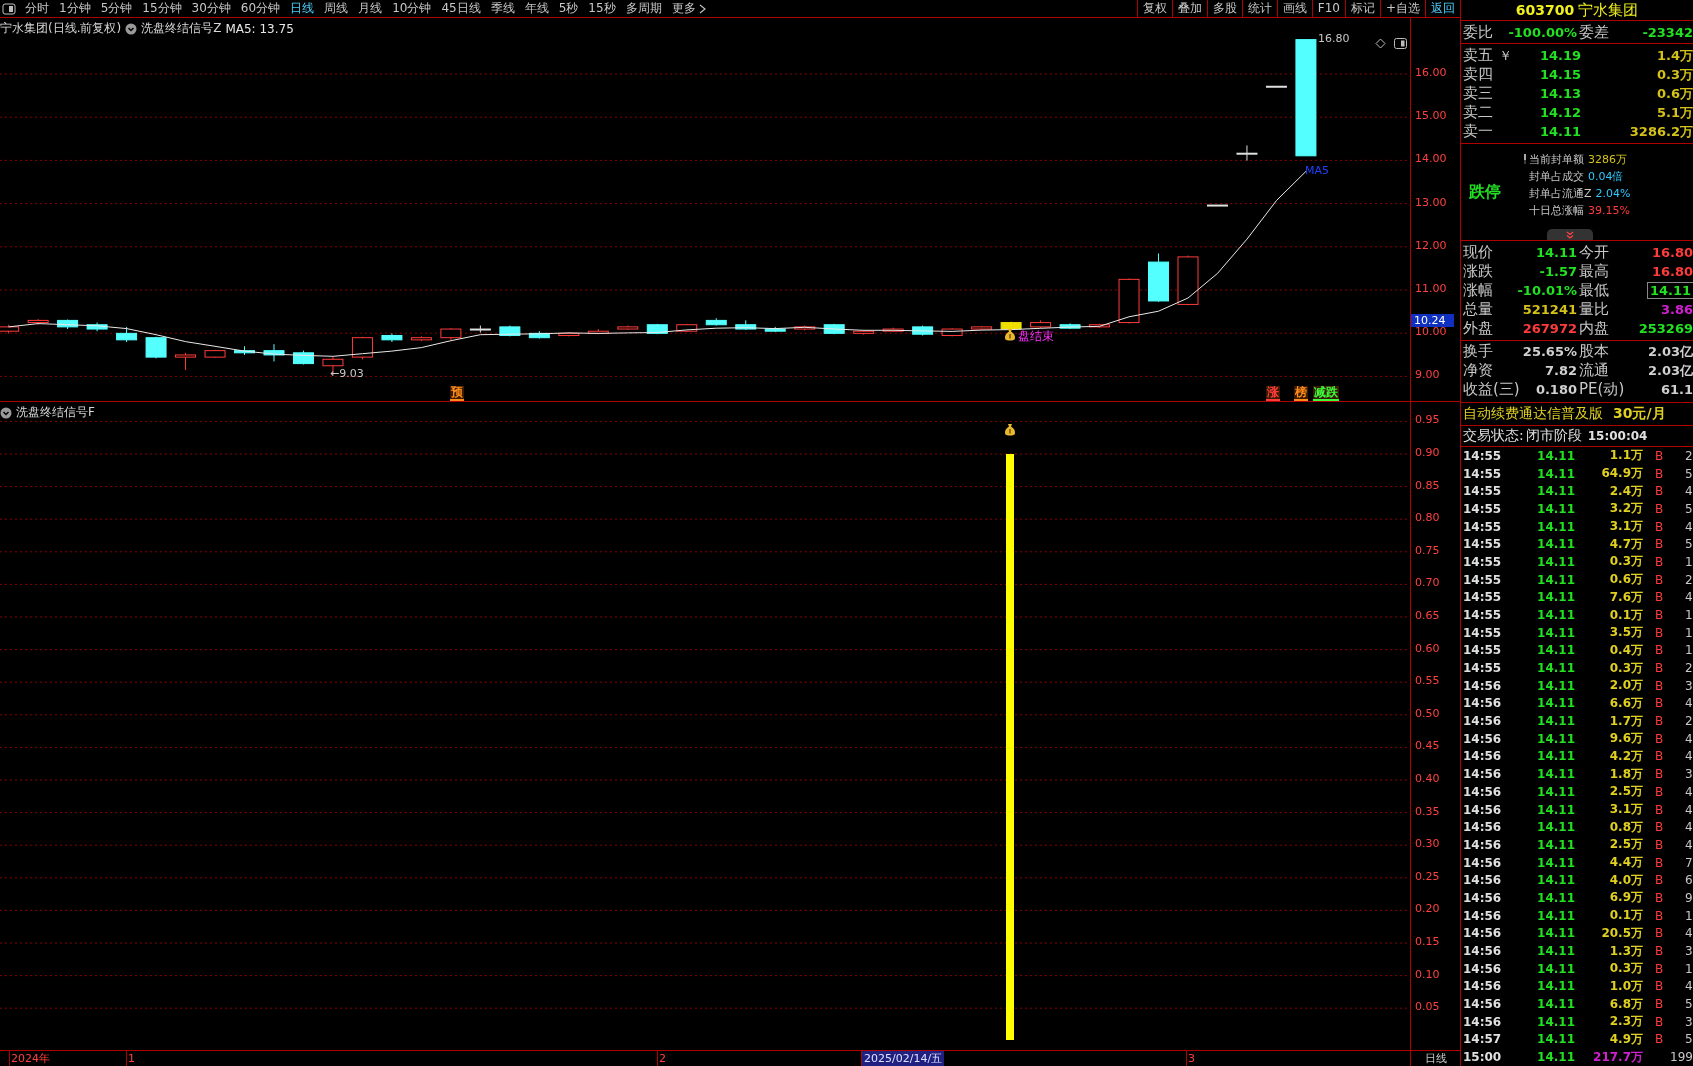  I want to click on status-label: 交易状态:, so click(1493, 436).